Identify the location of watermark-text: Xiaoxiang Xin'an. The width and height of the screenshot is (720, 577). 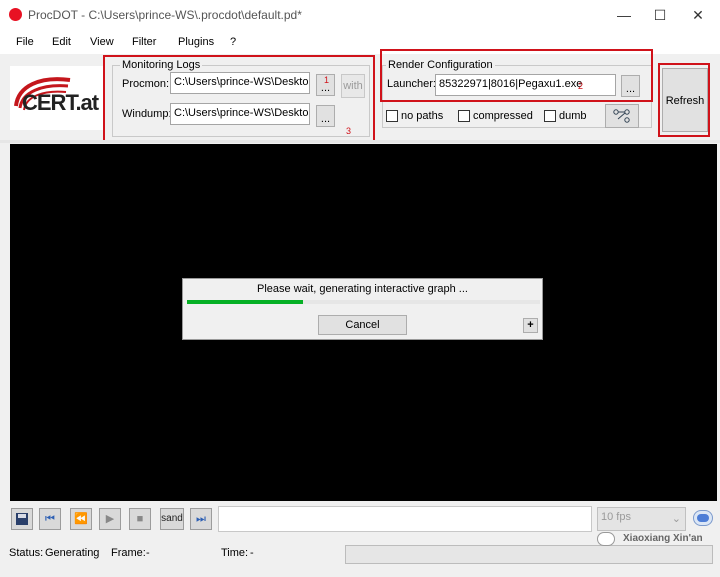
(663, 538).